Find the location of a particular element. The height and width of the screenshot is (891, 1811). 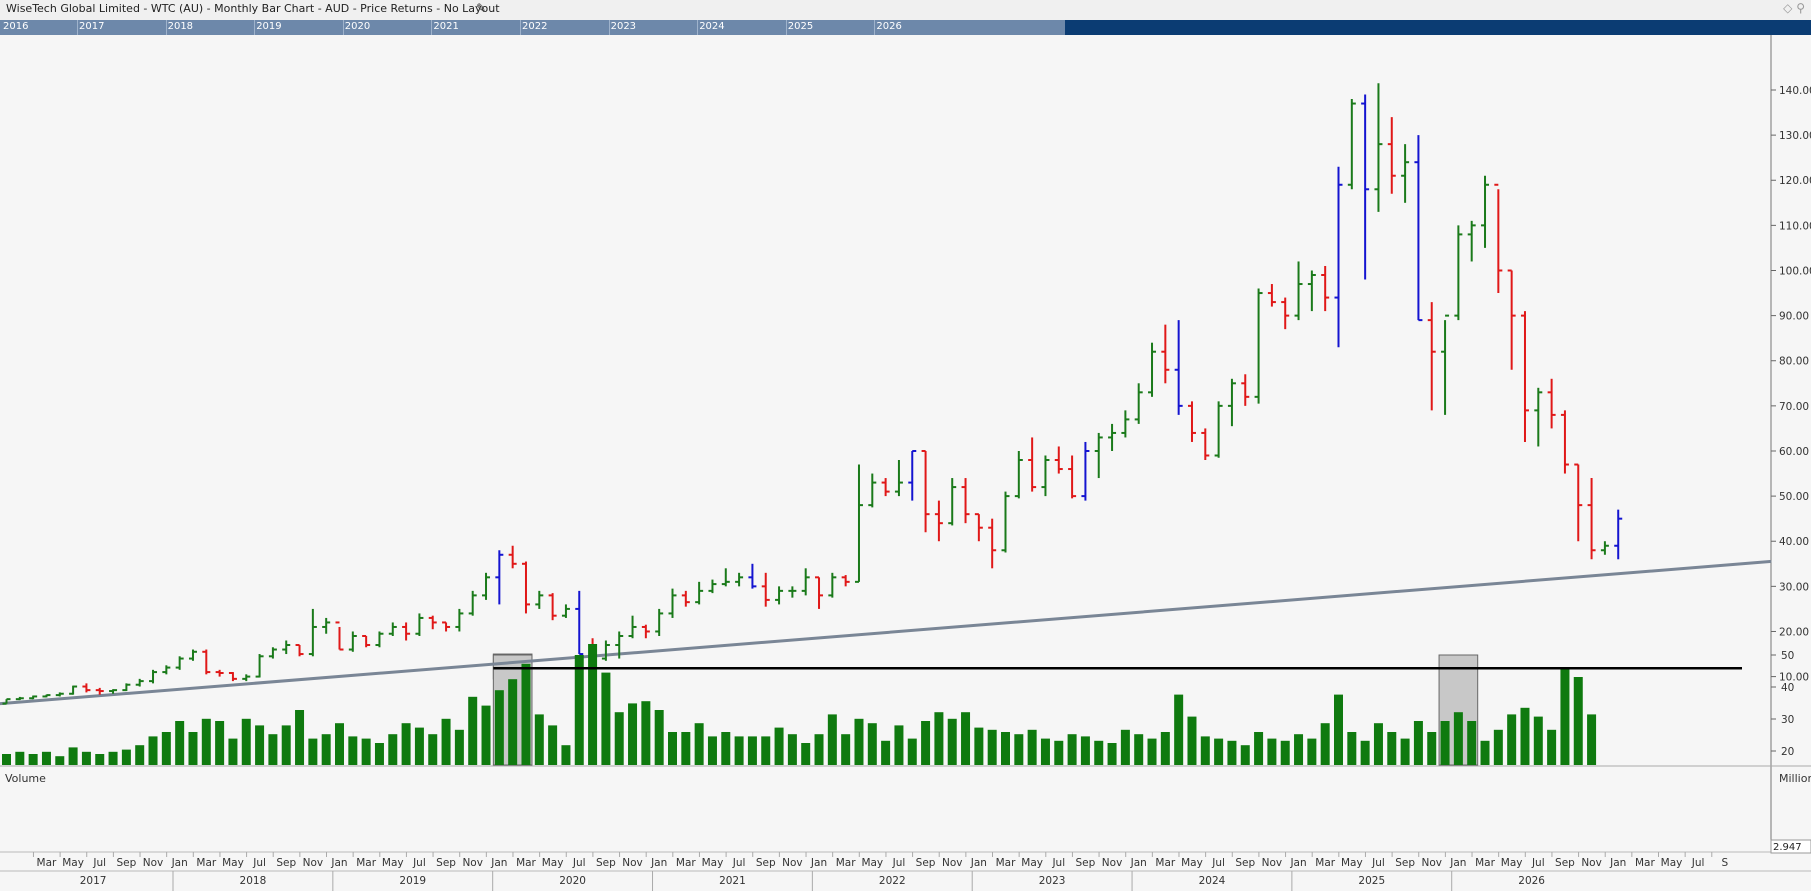

year-label: 2026 is located at coordinates (1531, 881).